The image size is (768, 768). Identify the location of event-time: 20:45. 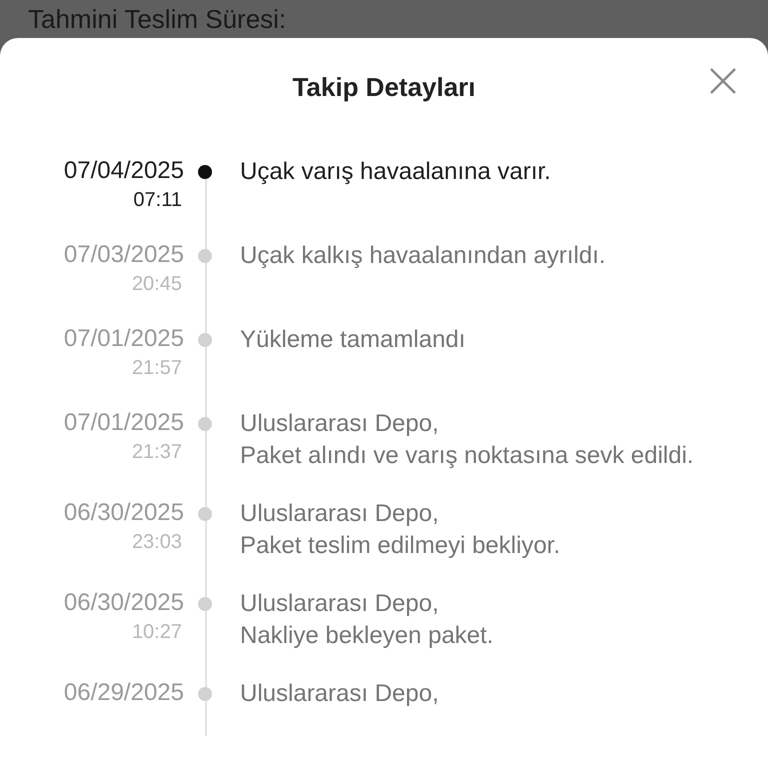
(157, 284).